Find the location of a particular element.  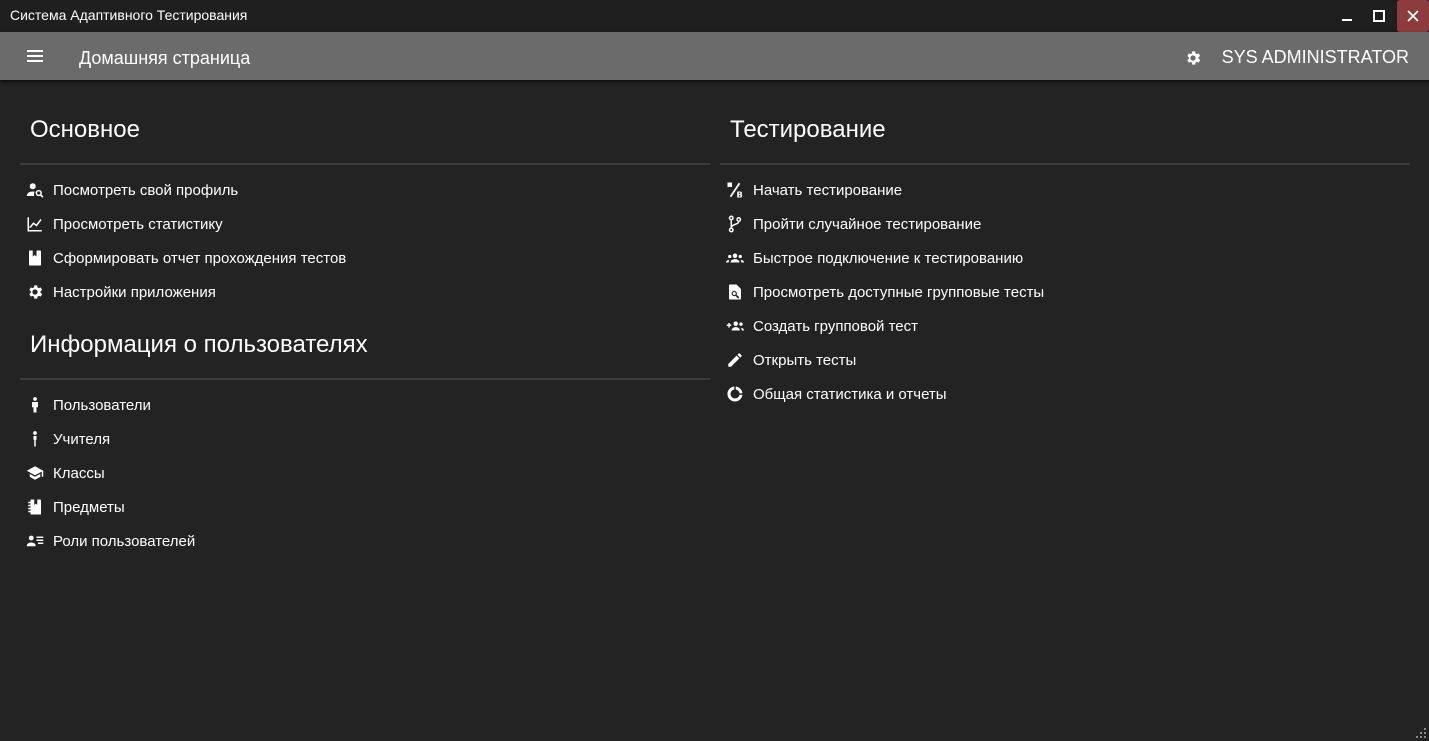

maximize-button is located at coordinates (1379, 16).